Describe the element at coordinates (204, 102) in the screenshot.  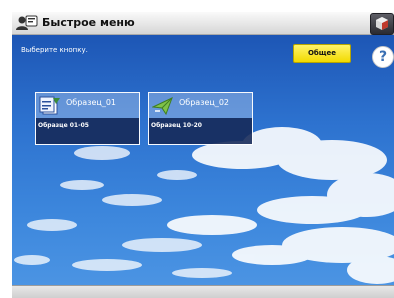
I see `card-name: Образец_02` at that location.